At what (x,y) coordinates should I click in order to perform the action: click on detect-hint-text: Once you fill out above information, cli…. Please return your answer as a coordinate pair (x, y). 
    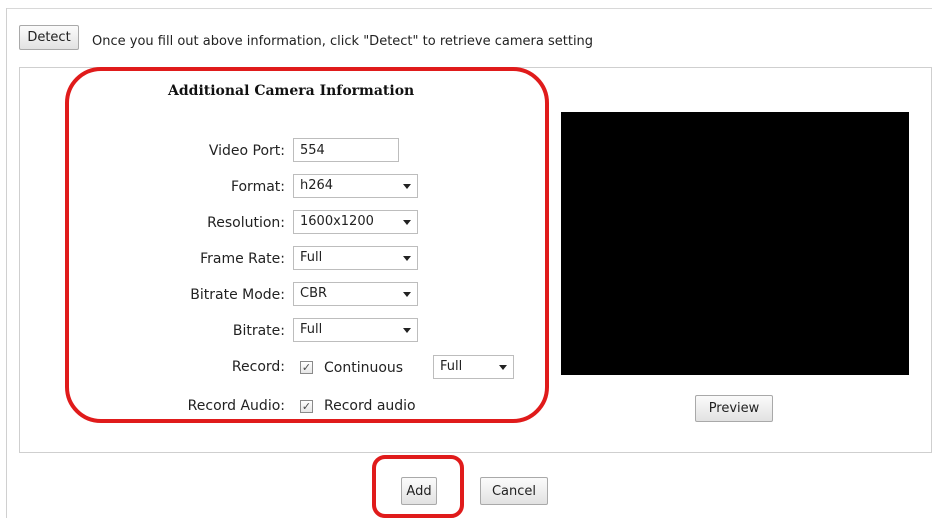
    Looking at the image, I should click on (343, 41).